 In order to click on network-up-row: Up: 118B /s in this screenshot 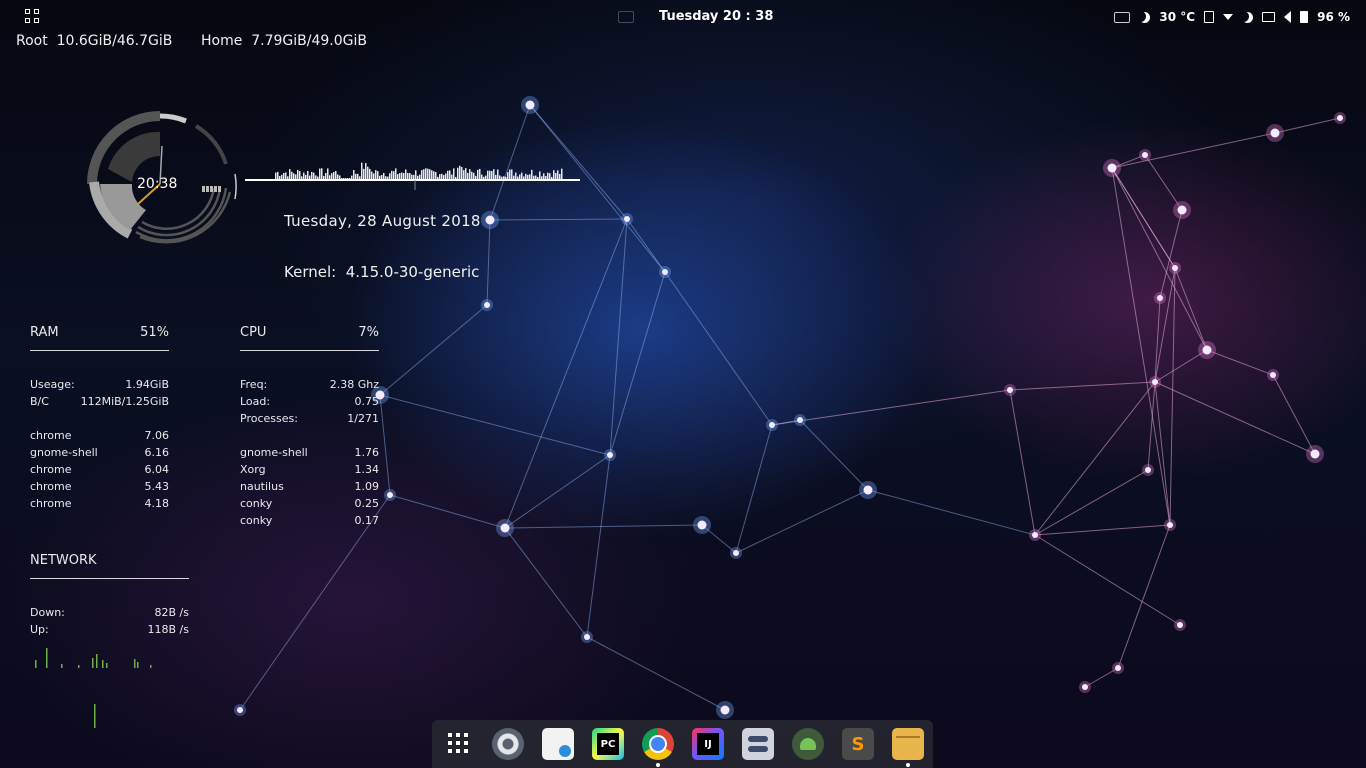, I will do `click(109, 629)`.